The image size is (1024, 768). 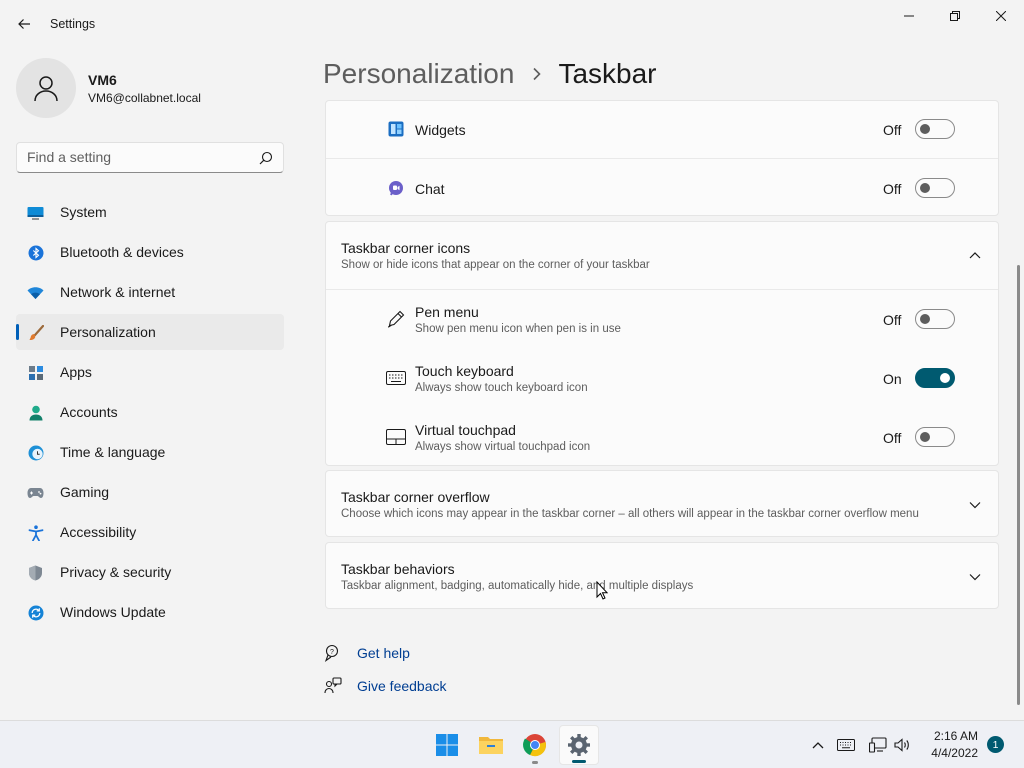 What do you see at coordinates (98, 532) in the screenshot?
I see `sidebar-item-label: Accessibility` at bounding box center [98, 532].